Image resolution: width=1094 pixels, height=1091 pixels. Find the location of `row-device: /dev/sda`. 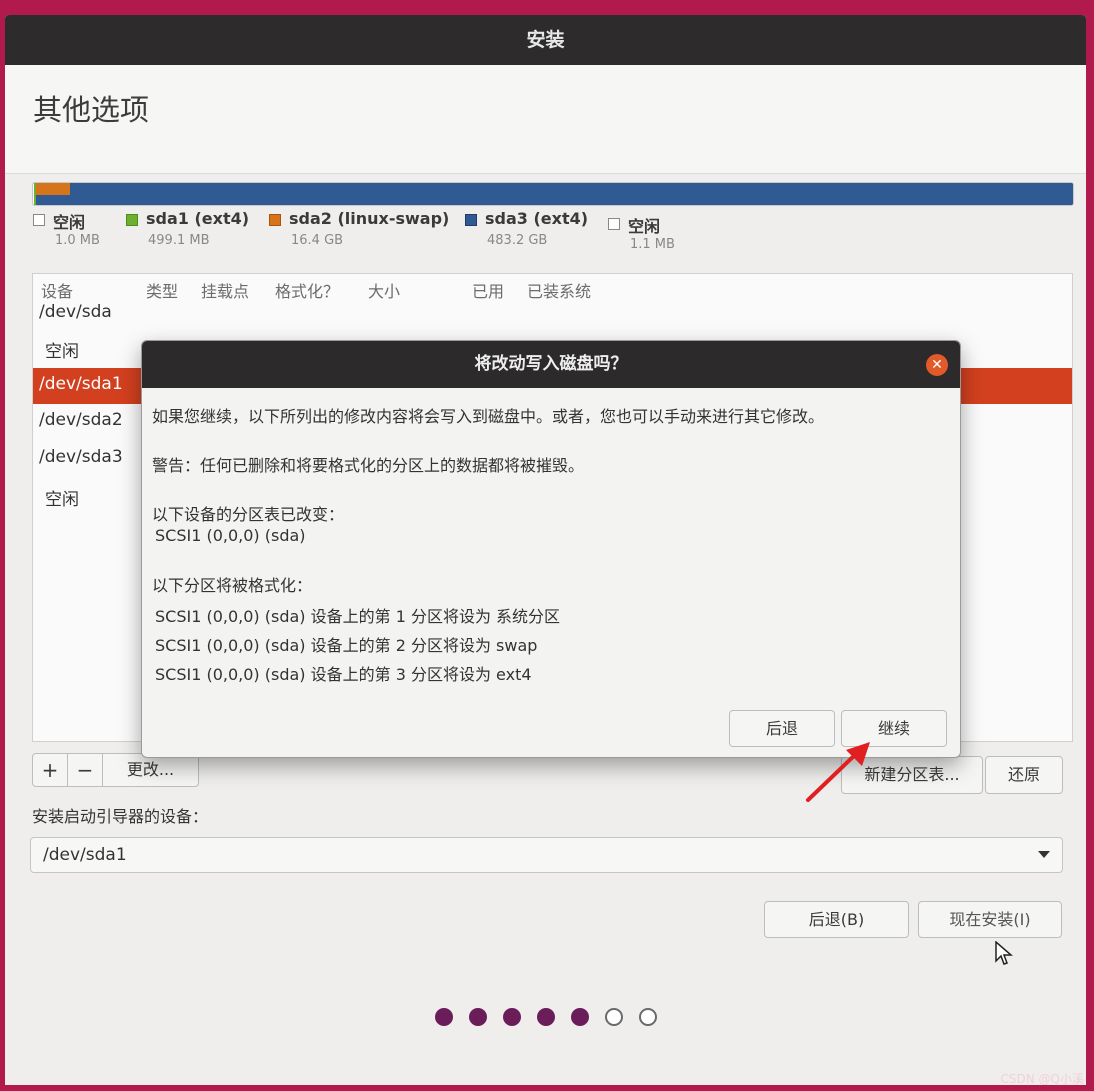

row-device: /dev/sda is located at coordinates (75, 312).